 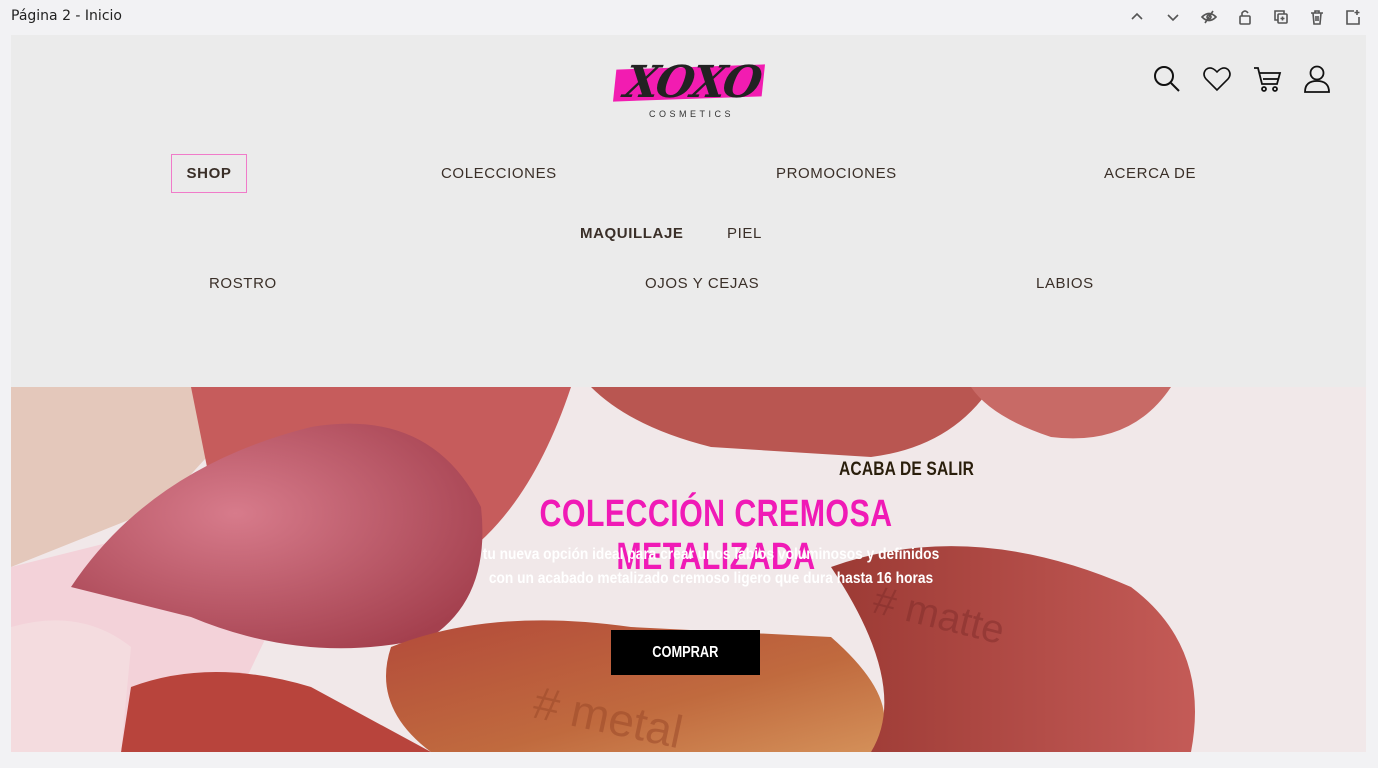 What do you see at coordinates (1317, 79) in the screenshot?
I see `user-icon` at bounding box center [1317, 79].